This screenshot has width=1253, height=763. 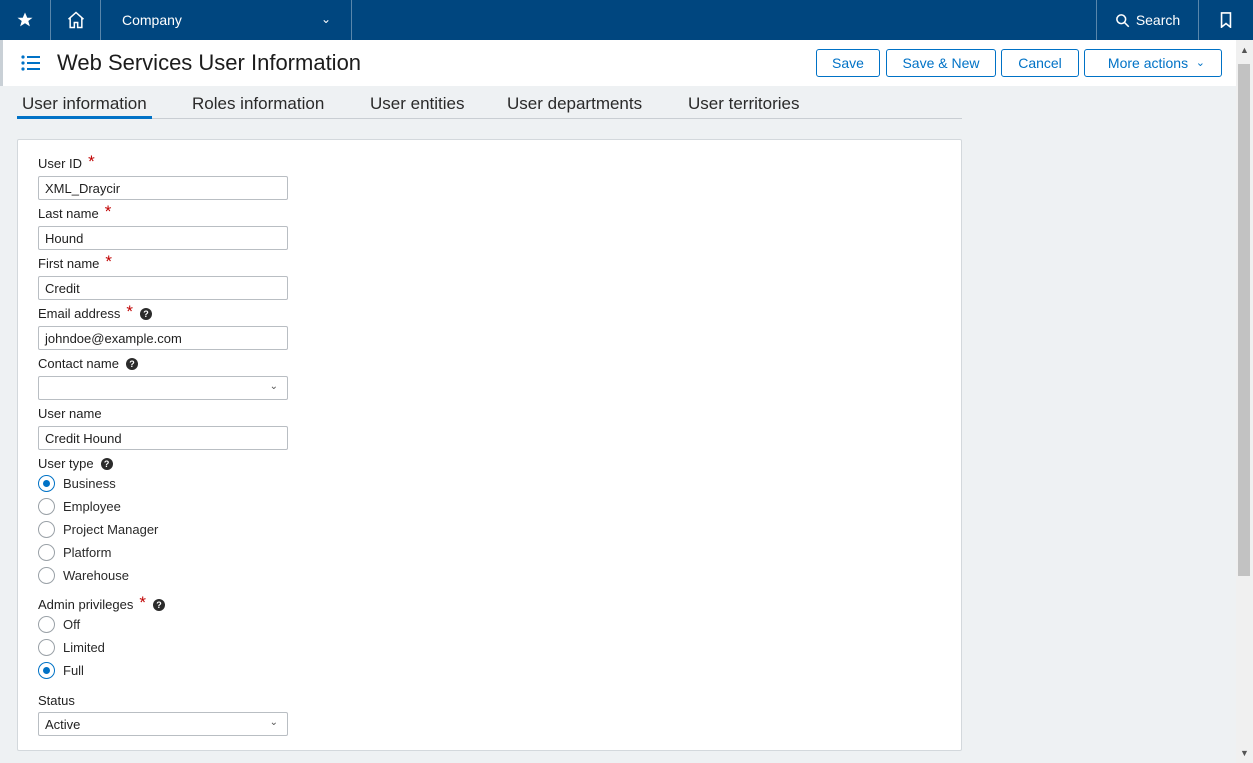 I want to click on page-title: Web Services User Information, so click(x=209, y=62).